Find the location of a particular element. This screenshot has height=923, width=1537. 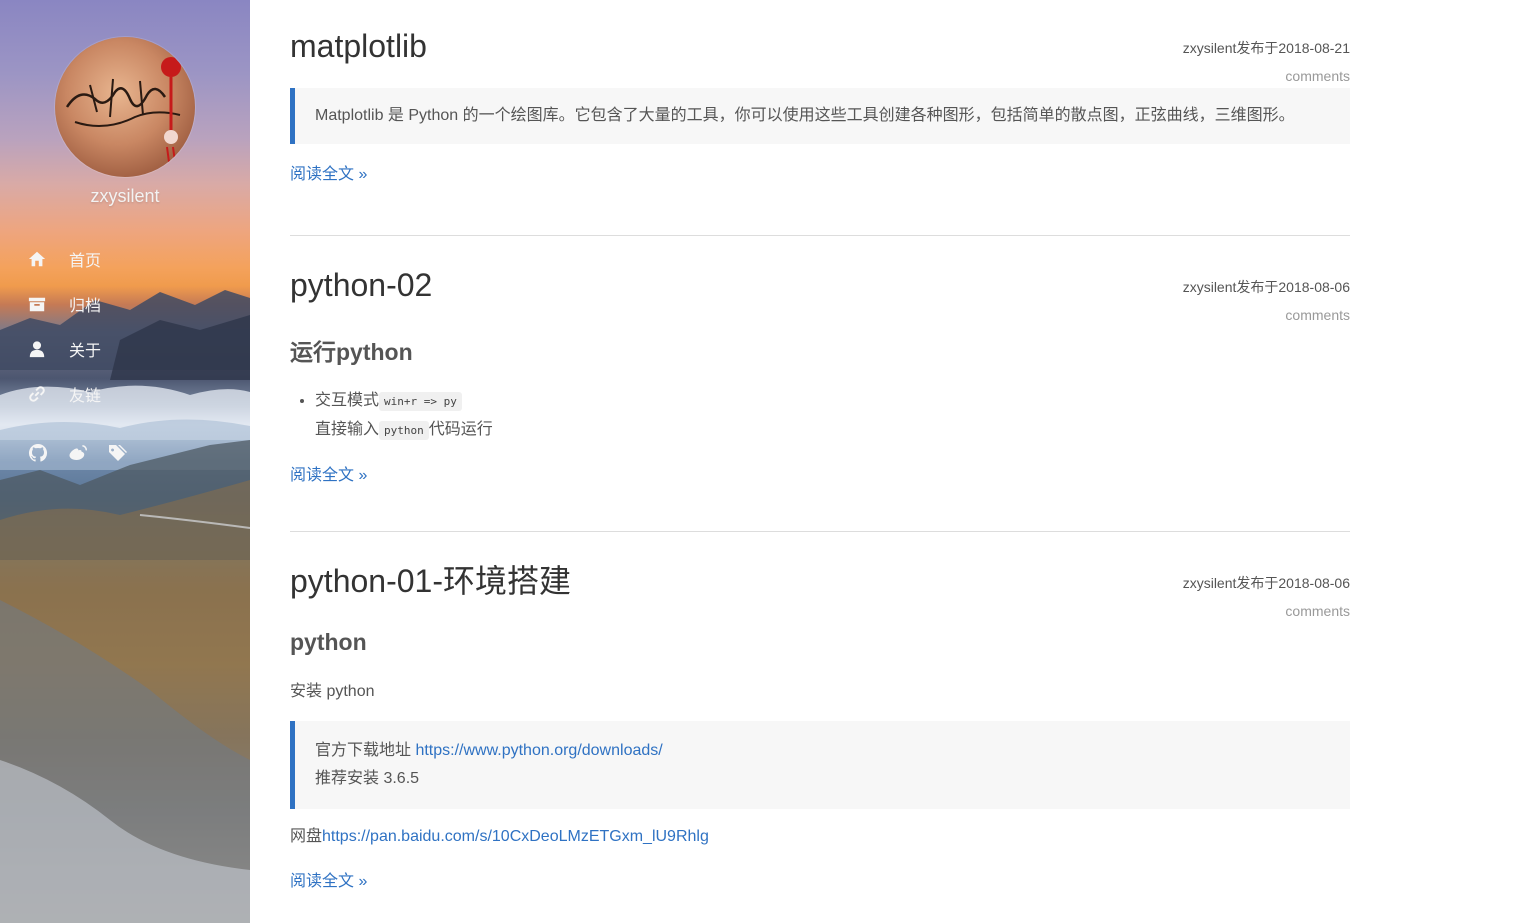

tag-icon is located at coordinates (118, 453).